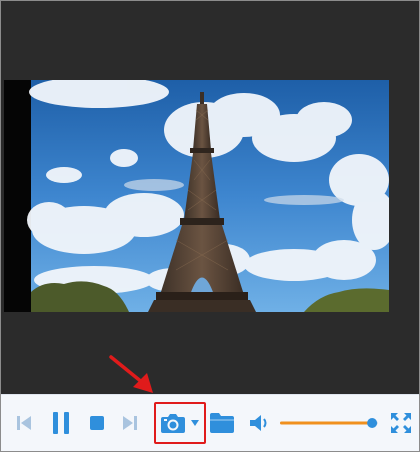 The image size is (420, 452). What do you see at coordinates (372, 423) in the screenshot?
I see `volume-thumb` at bounding box center [372, 423].